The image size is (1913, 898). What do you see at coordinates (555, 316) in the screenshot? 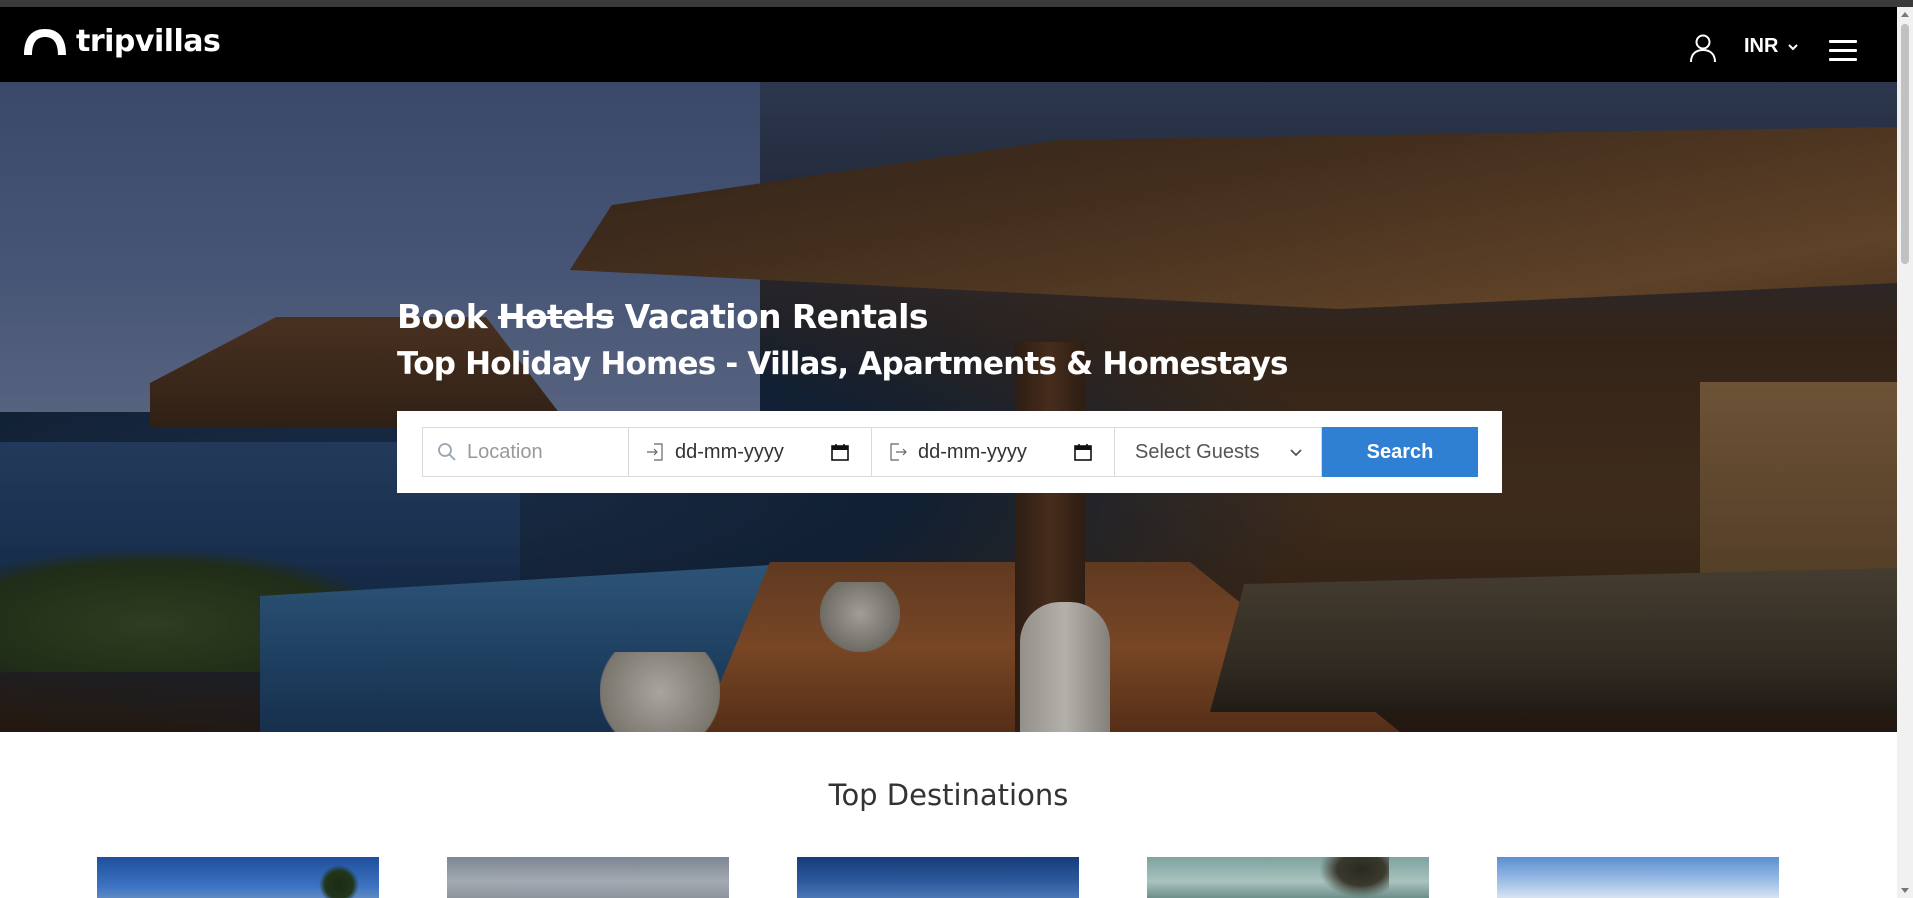
I see `hero-title-strikethrough: Hotels` at bounding box center [555, 316].